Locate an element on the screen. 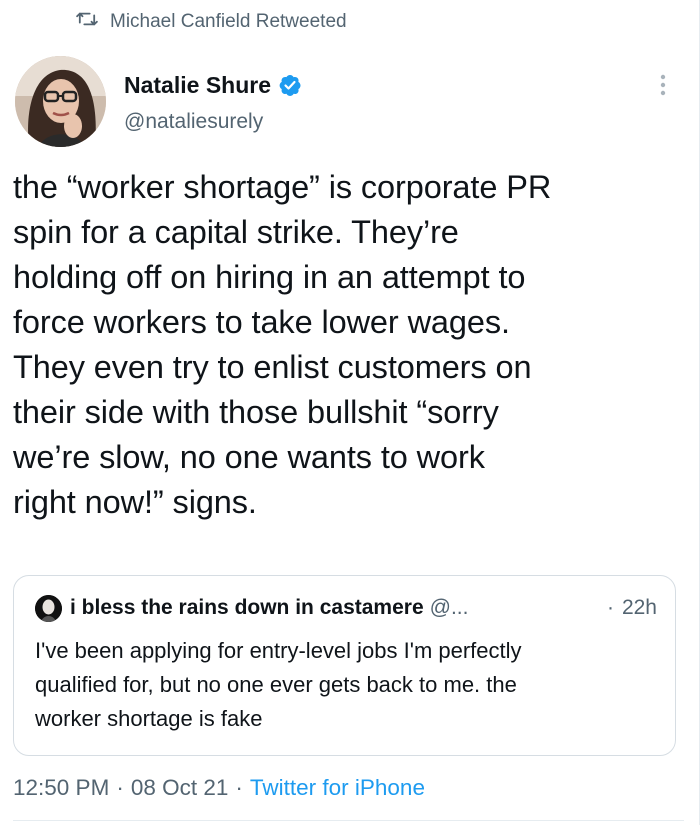 The image size is (700, 825). author-handle: @nataliesurely is located at coordinates (213, 122).